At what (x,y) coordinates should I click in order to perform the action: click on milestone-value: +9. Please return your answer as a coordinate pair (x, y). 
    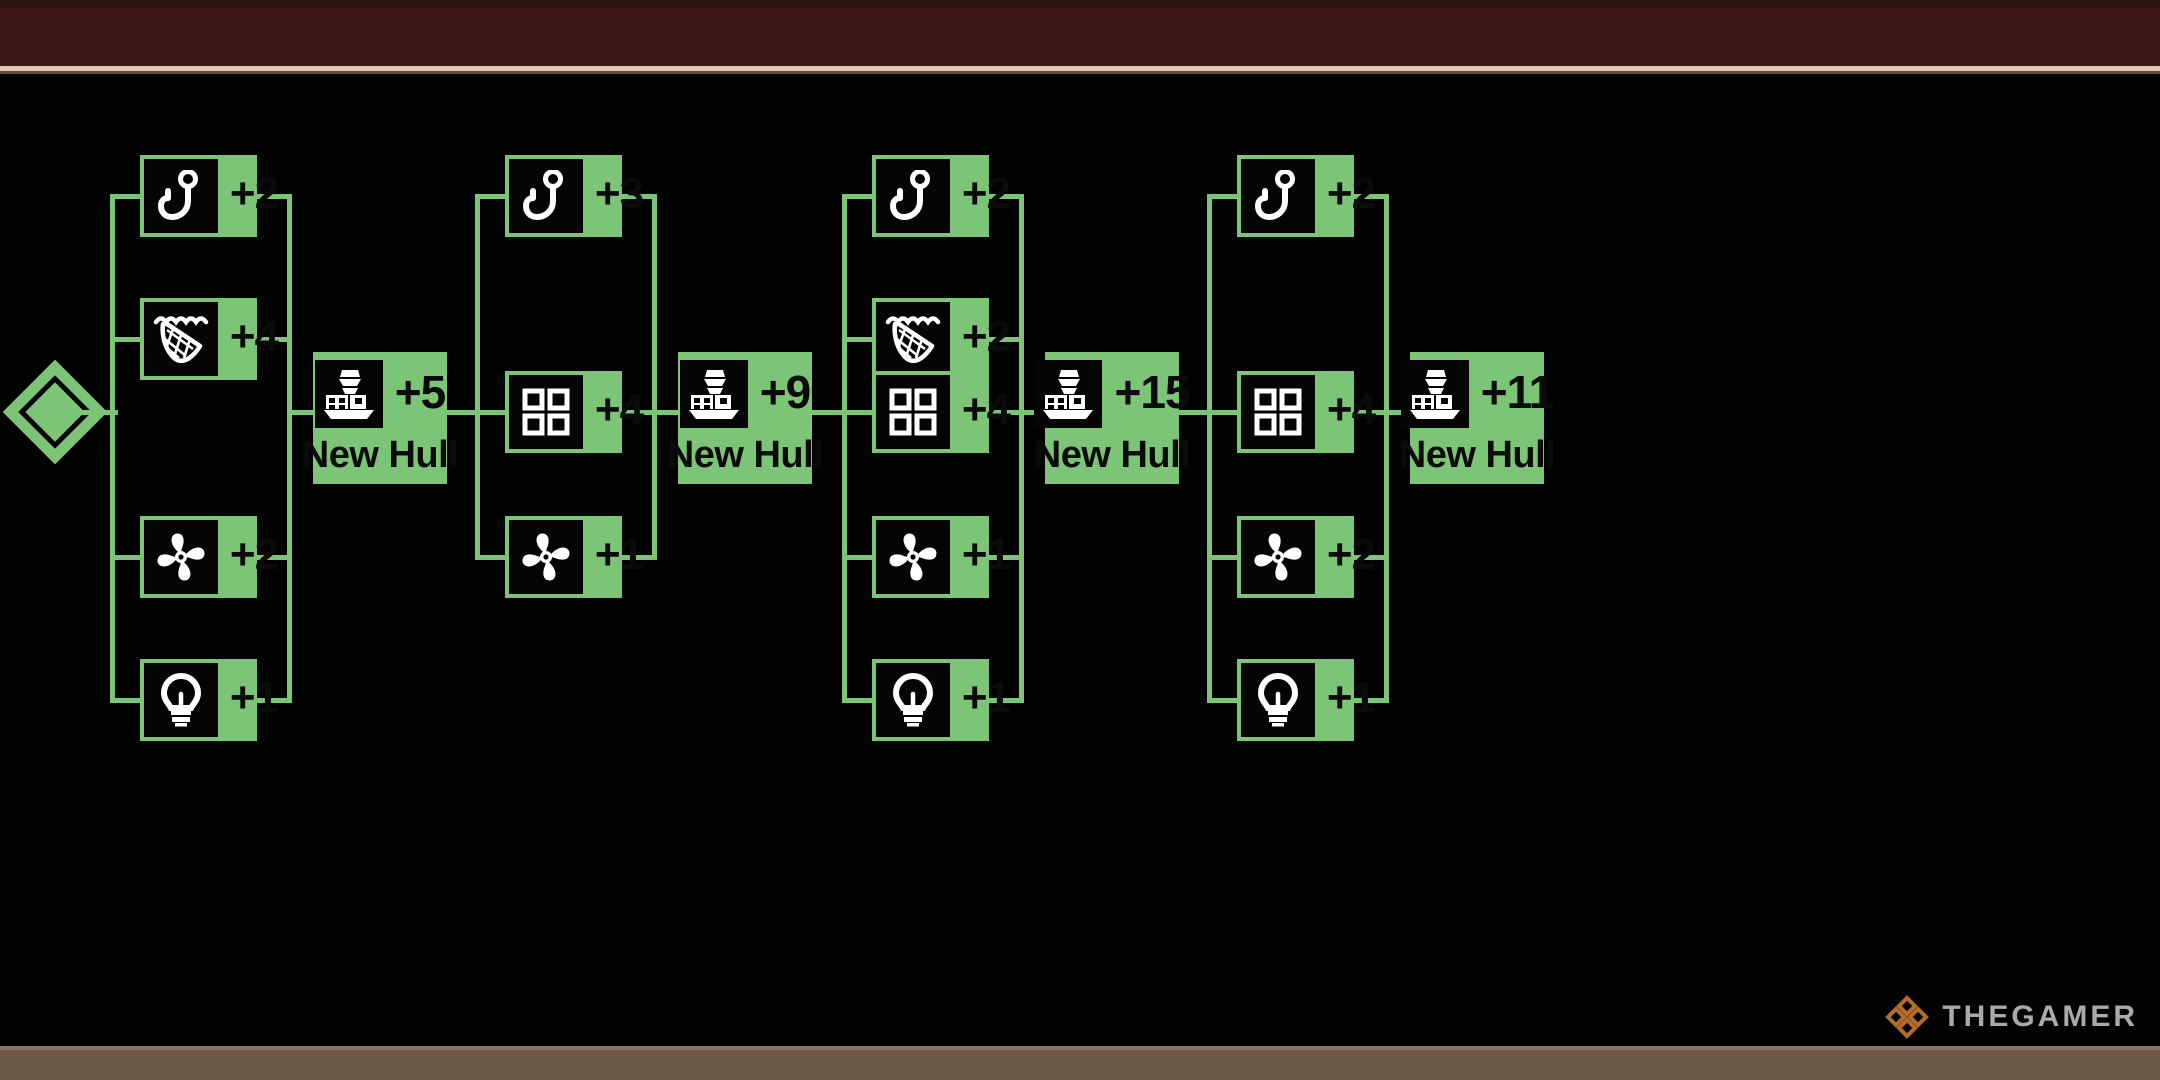
    Looking at the image, I should click on (785, 392).